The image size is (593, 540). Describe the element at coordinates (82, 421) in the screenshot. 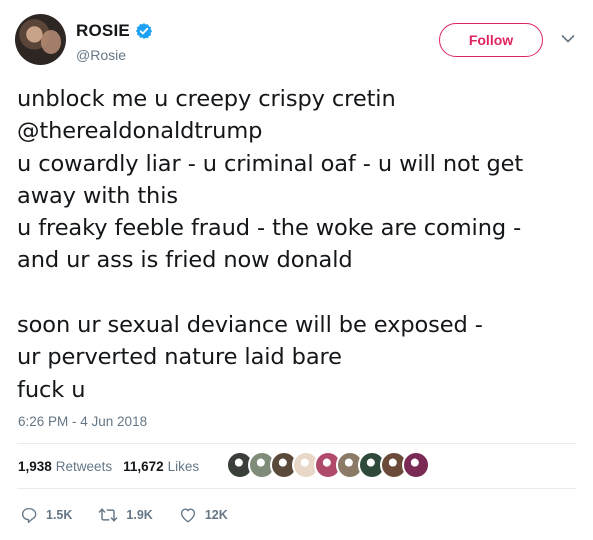

I see `tweet-timestamp: 6:26 PM - 4 Jun 2018` at that location.